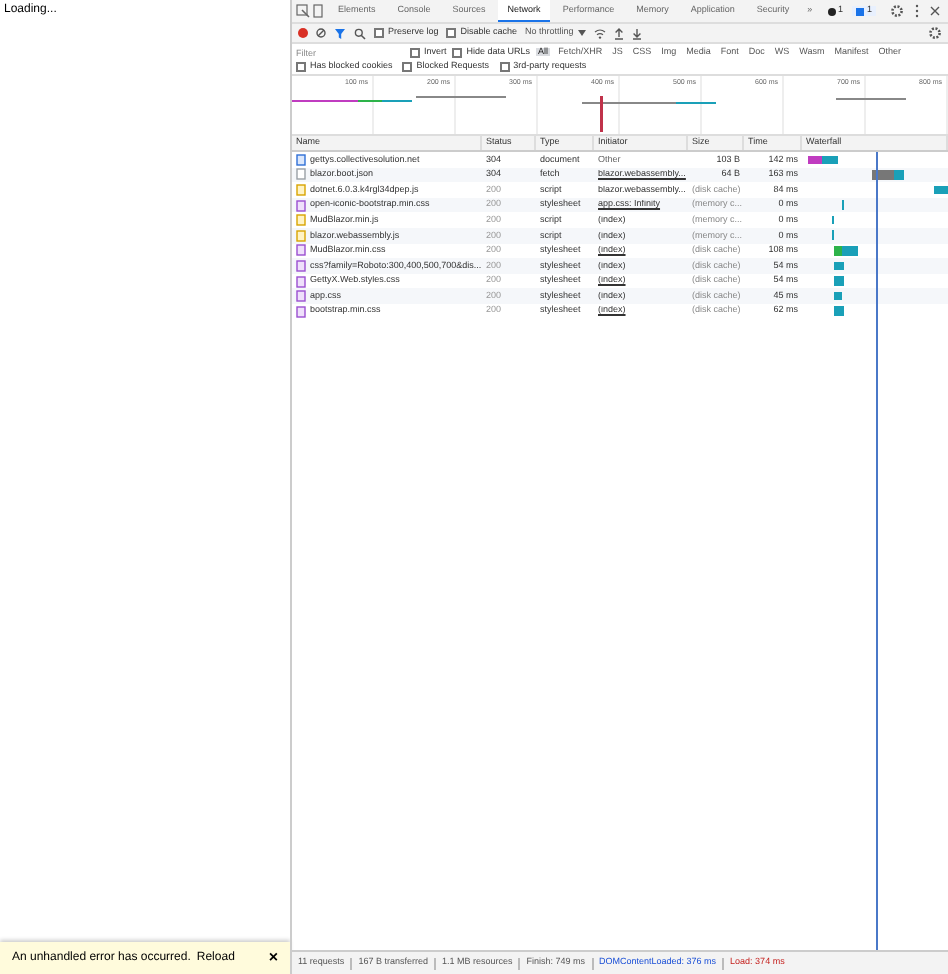  Describe the element at coordinates (273, 958) in the screenshot. I see `close-button: ×` at that location.